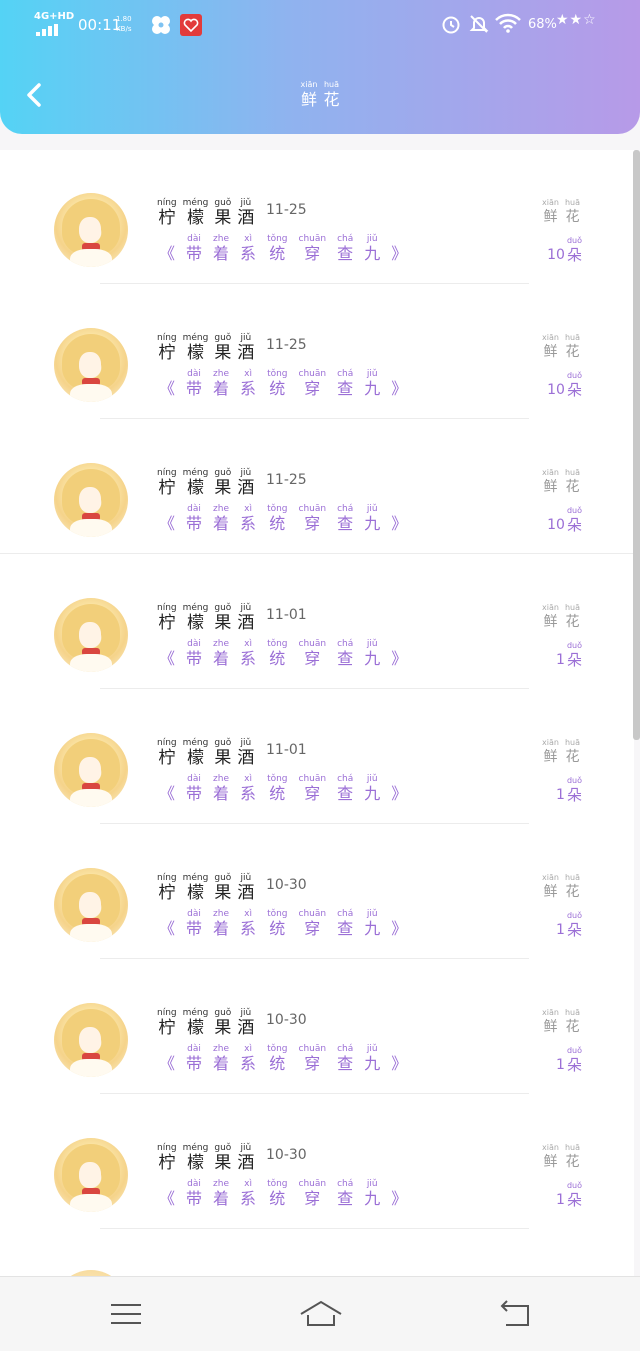  What do you see at coordinates (167, 1063) in the screenshot?
I see `gift-bracket-open: 《` at bounding box center [167, 1063].